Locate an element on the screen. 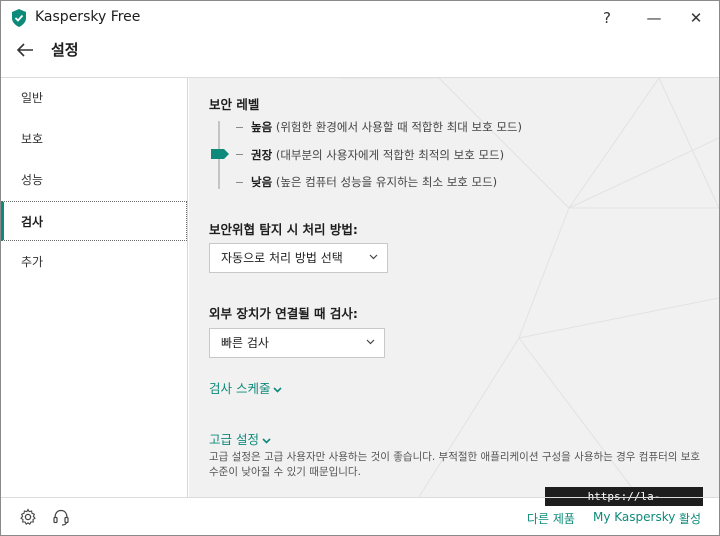 The image size is (720, 536). security-level-low: 낮음 (높은 컴퓨터 성능을 유지하는 최소 보호 모드) is located at coordinates (374, 182).